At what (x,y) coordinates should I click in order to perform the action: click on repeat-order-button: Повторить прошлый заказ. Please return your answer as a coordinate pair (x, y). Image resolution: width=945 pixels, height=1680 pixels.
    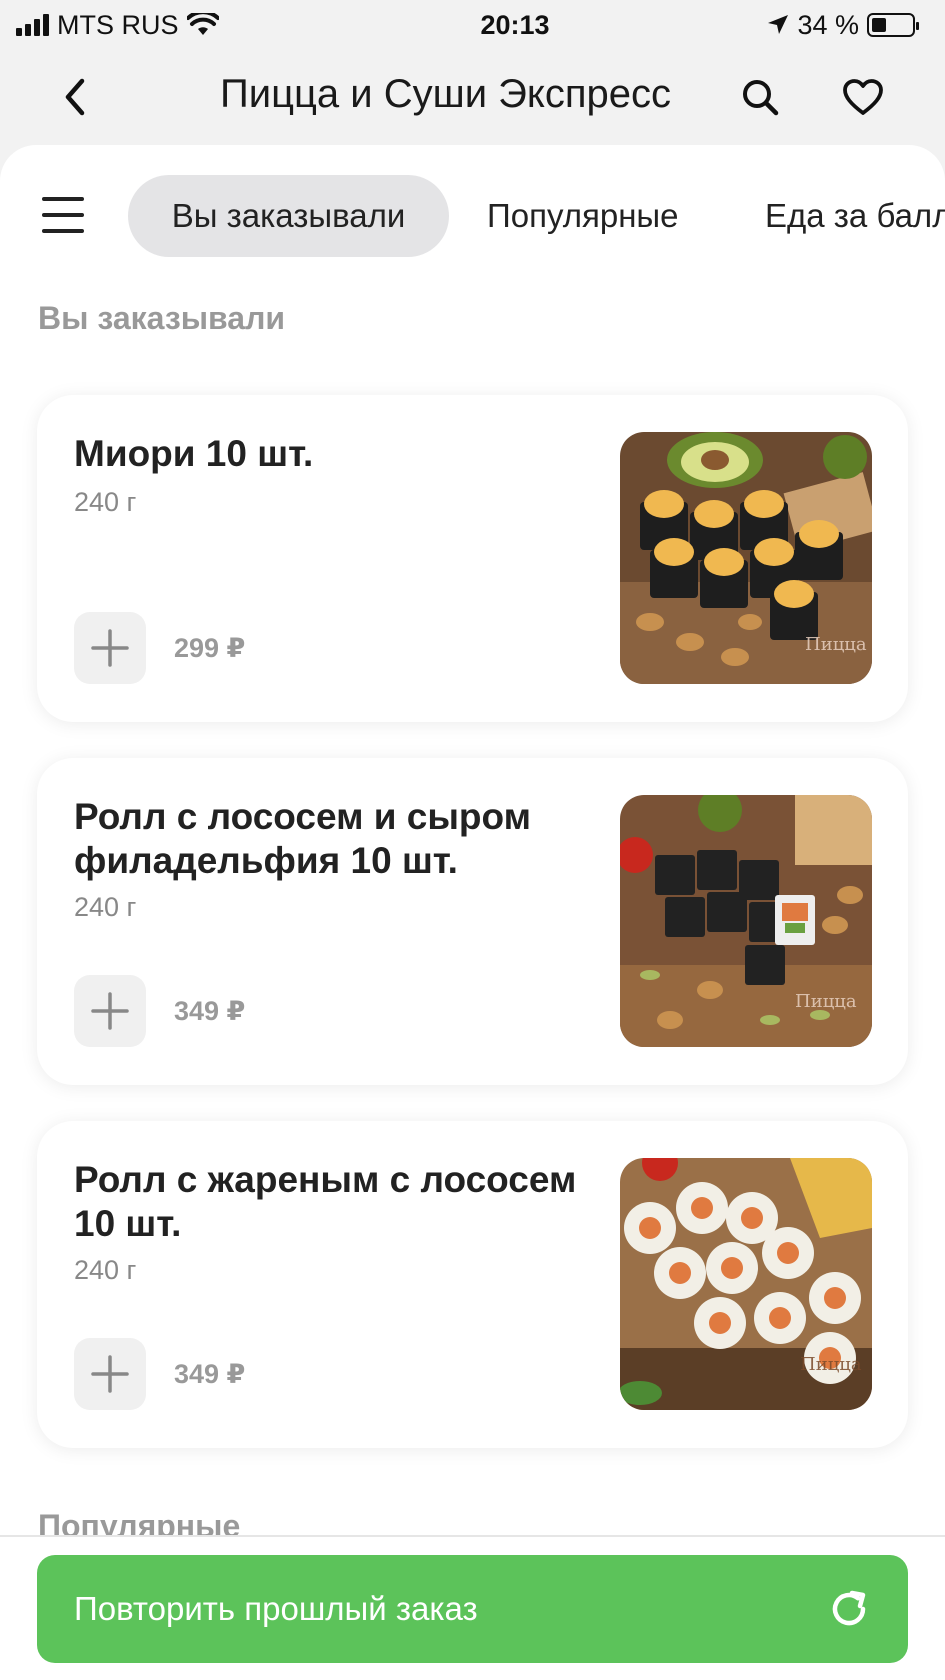
    Looking at the image, I should click on (472, 1609).